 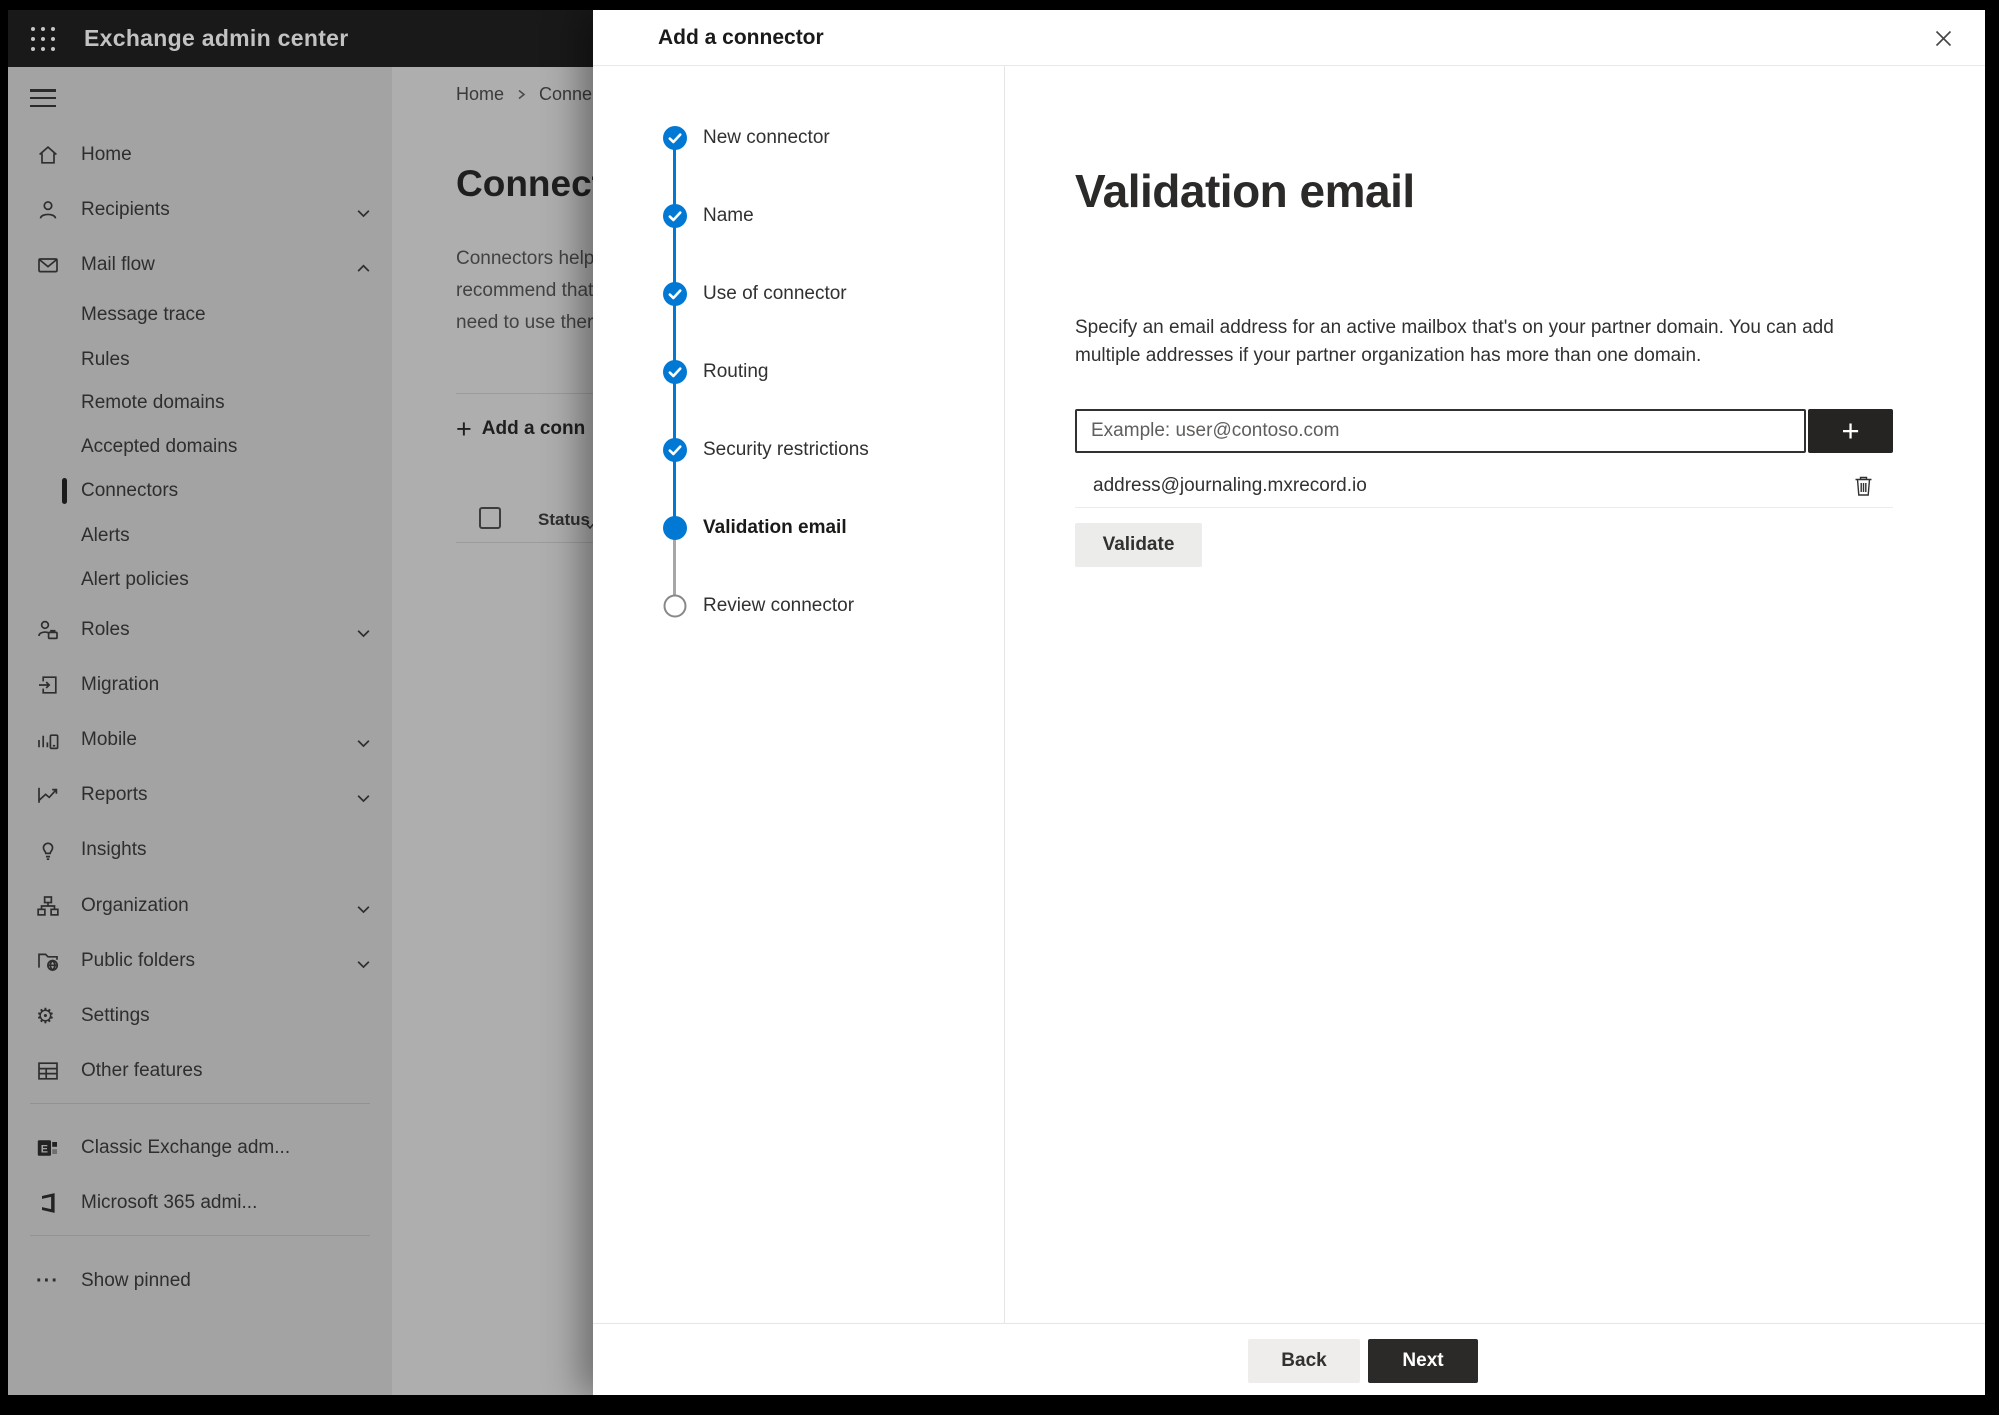 What do you see at coordinates (200, 850) in the screenshot?
I see `sidebar-item-insights: Insights` at bounding box center [200, 850].